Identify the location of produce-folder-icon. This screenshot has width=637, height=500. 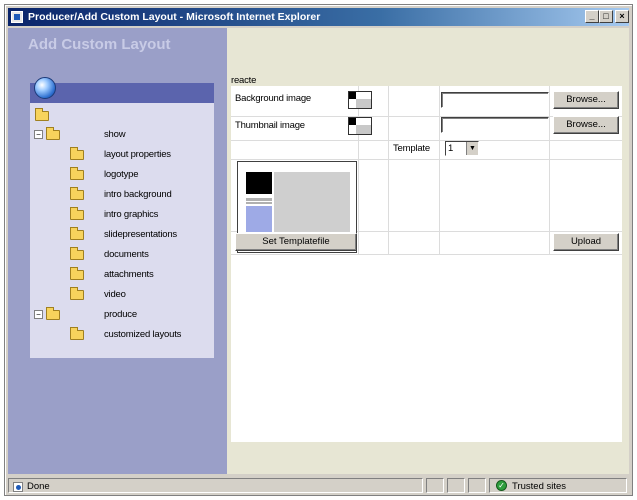
(53, 313).